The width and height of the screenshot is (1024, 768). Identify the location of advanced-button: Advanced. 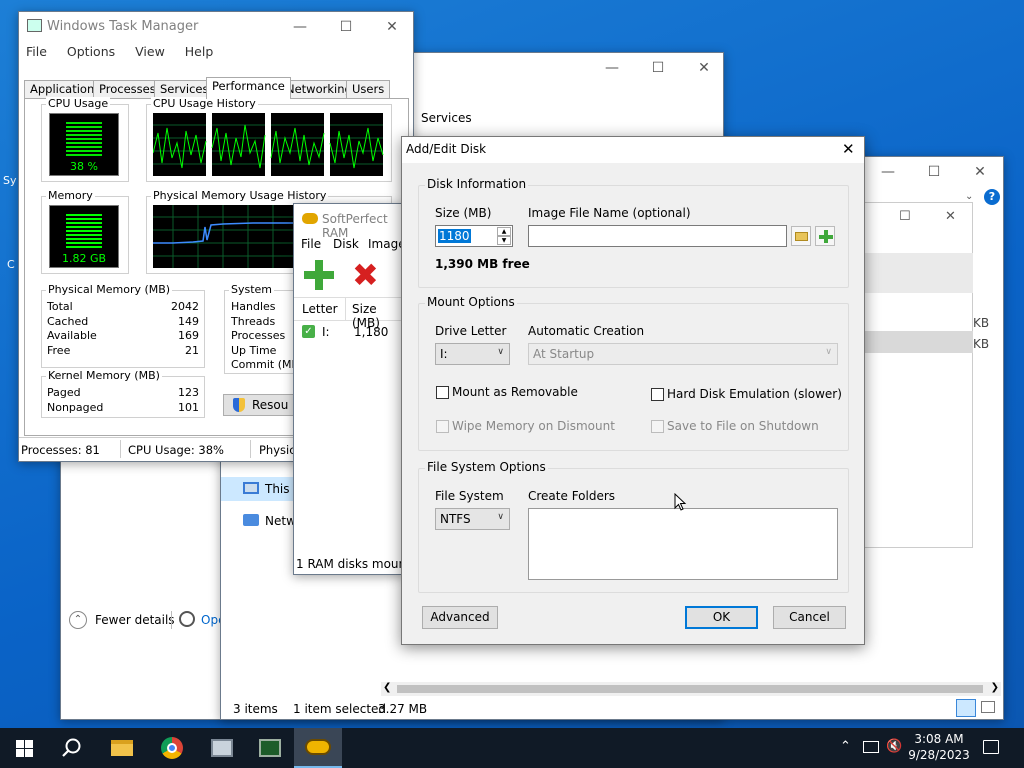
(460, 617).